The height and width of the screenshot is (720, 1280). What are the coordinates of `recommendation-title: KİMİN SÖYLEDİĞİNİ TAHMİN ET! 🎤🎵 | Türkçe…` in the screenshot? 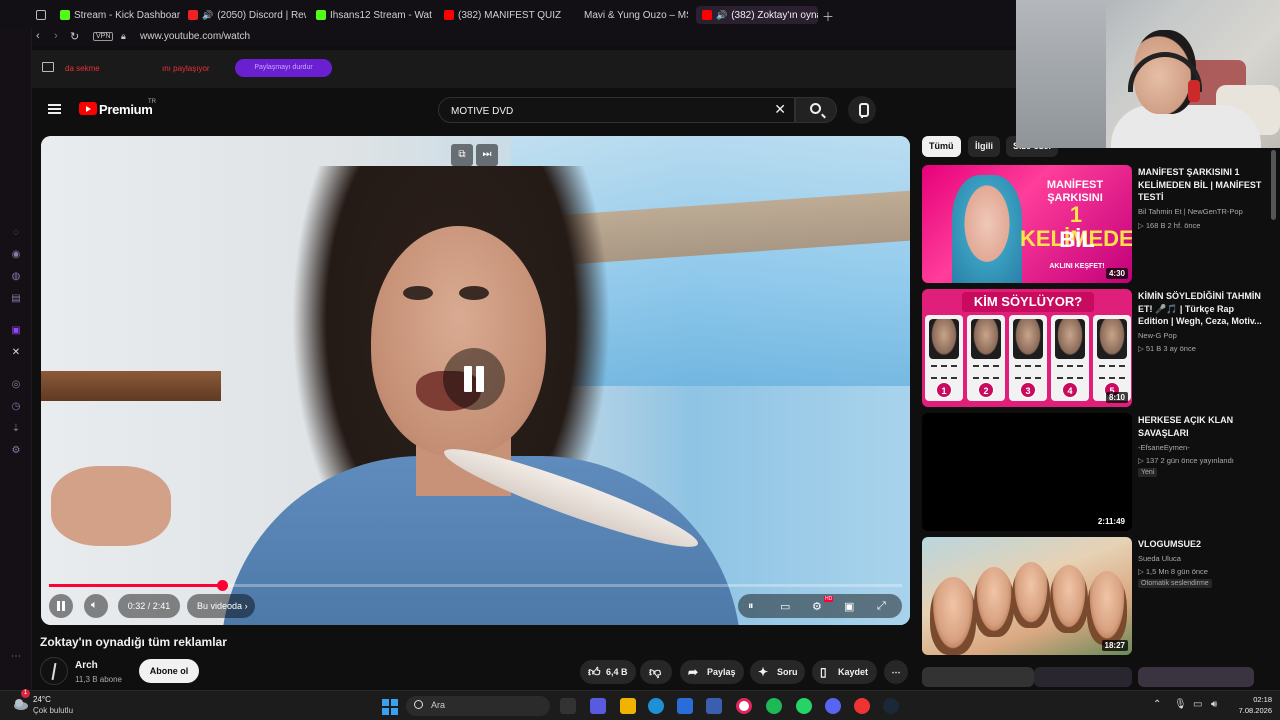 It's located at (1202, 309).